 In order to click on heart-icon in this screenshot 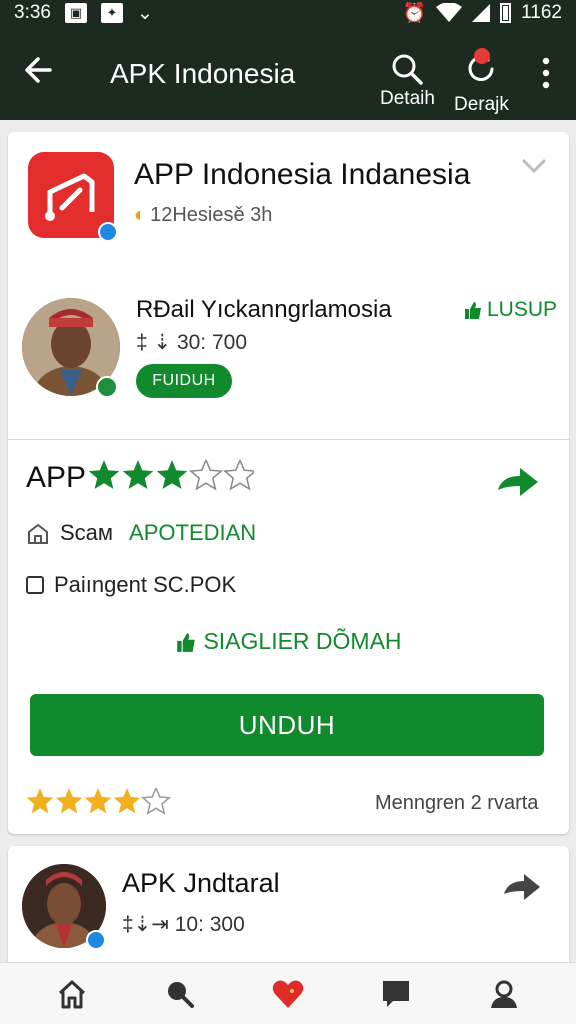, I will do `click(288, 994)`.